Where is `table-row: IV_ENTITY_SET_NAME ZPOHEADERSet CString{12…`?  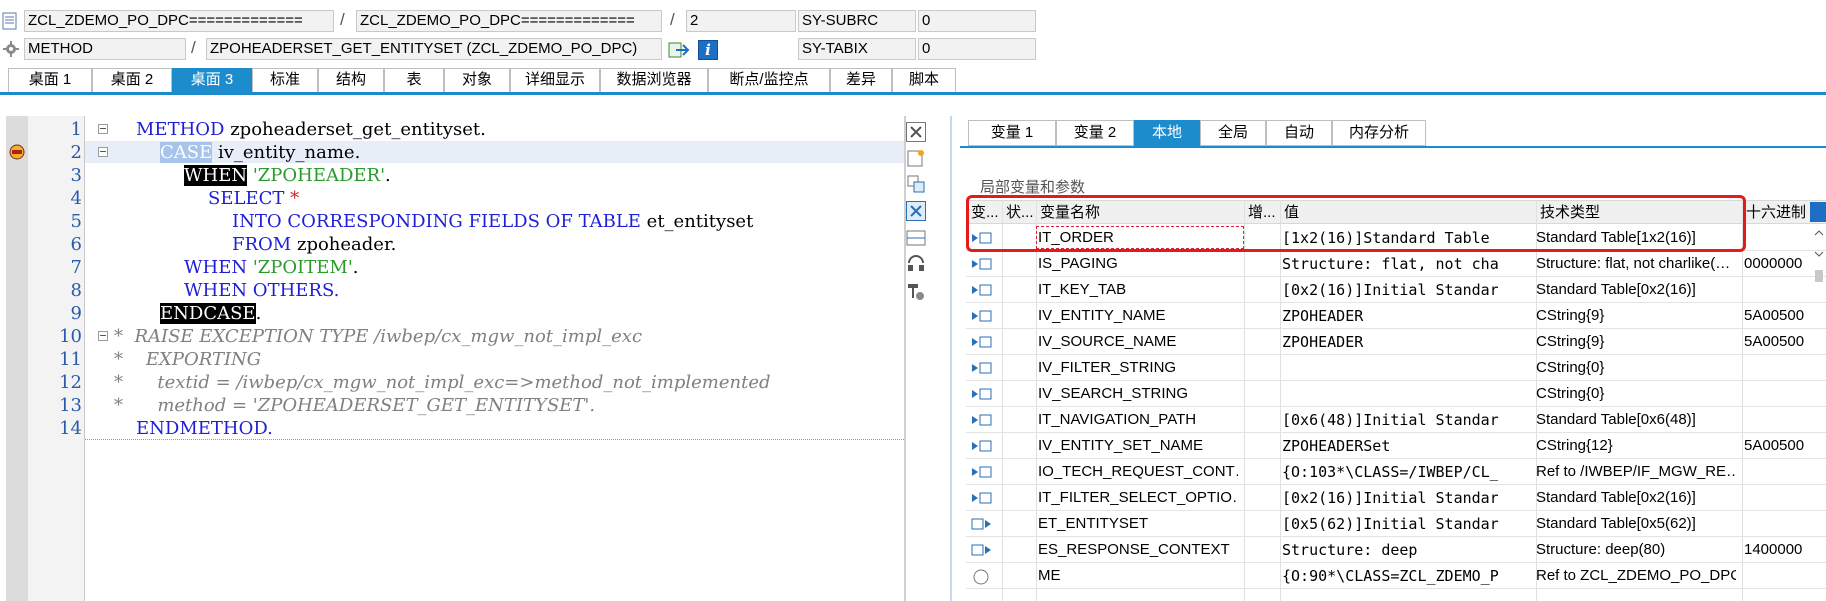 table-row: IV_ENTITY_SET_NAME ZPOHEADERSet CString{12… is located at coordinates (1396, 446).